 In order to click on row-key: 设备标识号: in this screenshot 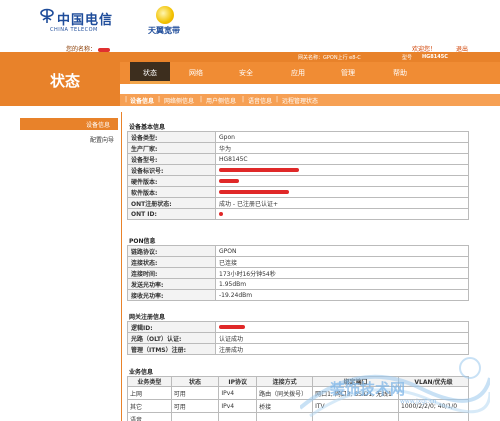, I will do `click(171, 170)`.